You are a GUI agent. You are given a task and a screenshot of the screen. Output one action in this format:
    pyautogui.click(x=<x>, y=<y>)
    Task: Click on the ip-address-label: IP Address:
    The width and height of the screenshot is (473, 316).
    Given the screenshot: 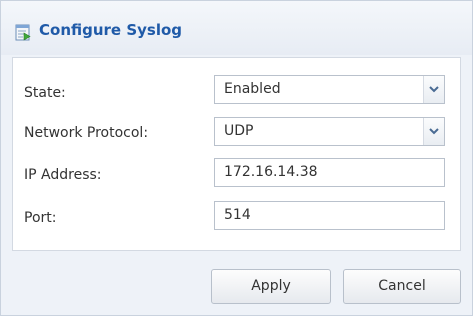 What is the action you would take?
    pyautogui.click(x=63, y=175)
    